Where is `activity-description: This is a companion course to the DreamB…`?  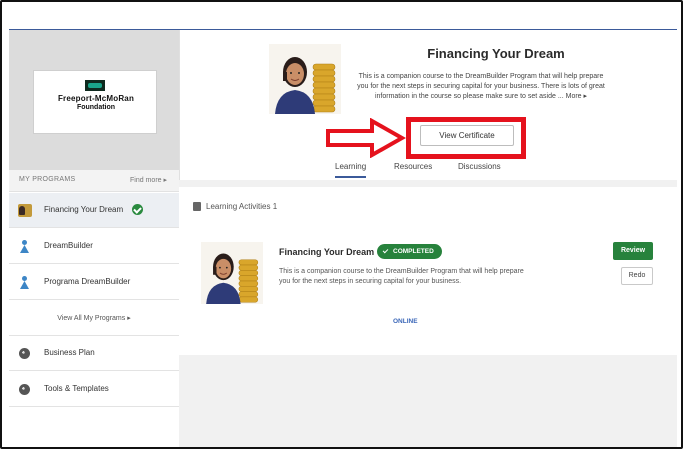
activity-description: This is a companion course to the DreamB… is located at coordinates (401, 276).